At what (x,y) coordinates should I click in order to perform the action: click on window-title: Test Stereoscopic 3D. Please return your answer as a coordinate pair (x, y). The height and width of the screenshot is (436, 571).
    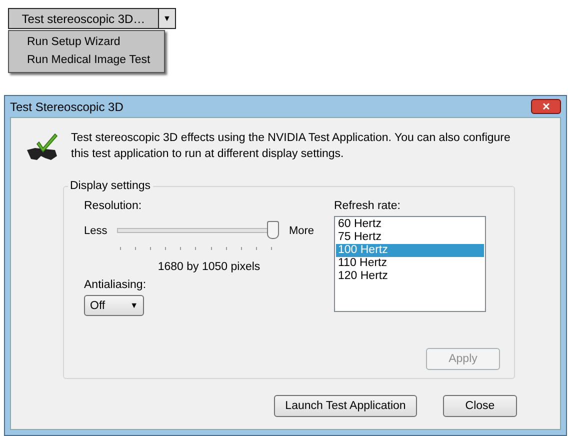
    Looking at the image, I should click on (67, 107).